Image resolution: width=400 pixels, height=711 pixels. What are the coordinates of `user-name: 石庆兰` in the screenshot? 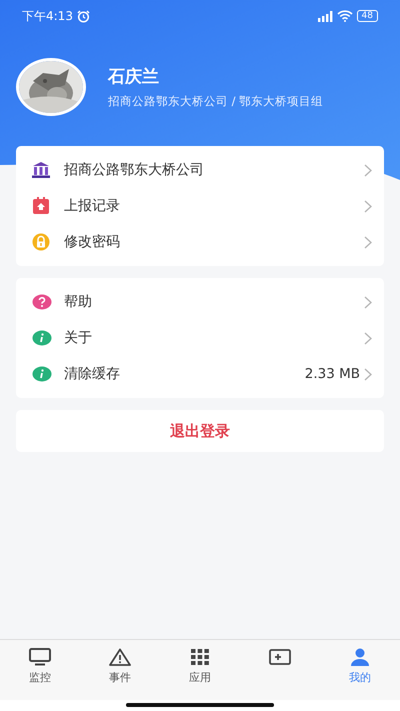 It's located at (134, 77).